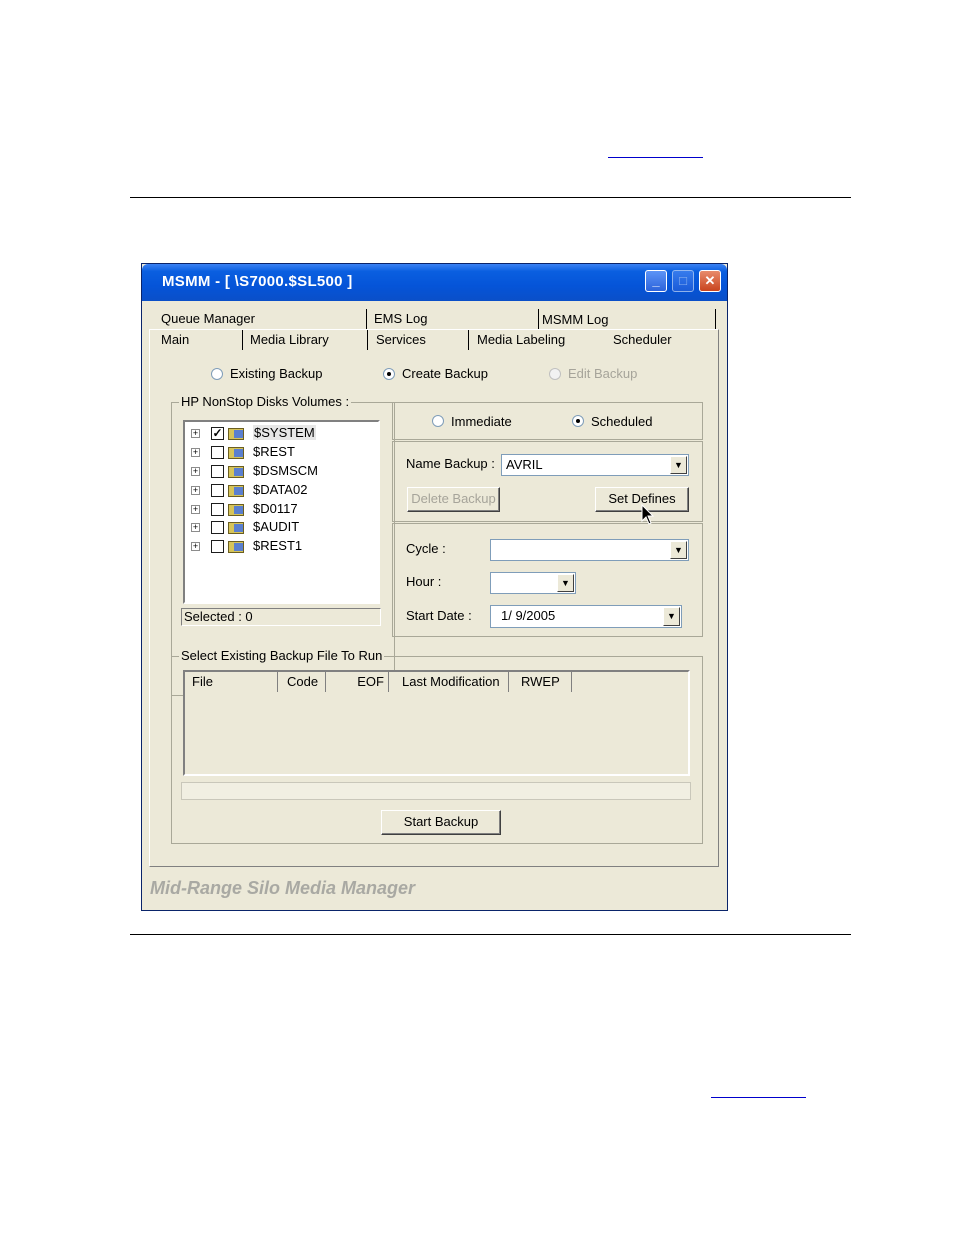 The width and height of the screenshot is (954, 1235). Describe the element at coordinates (286, 470) in the screenshot. I see `tree-item-label: $DSMSCM` at that location.